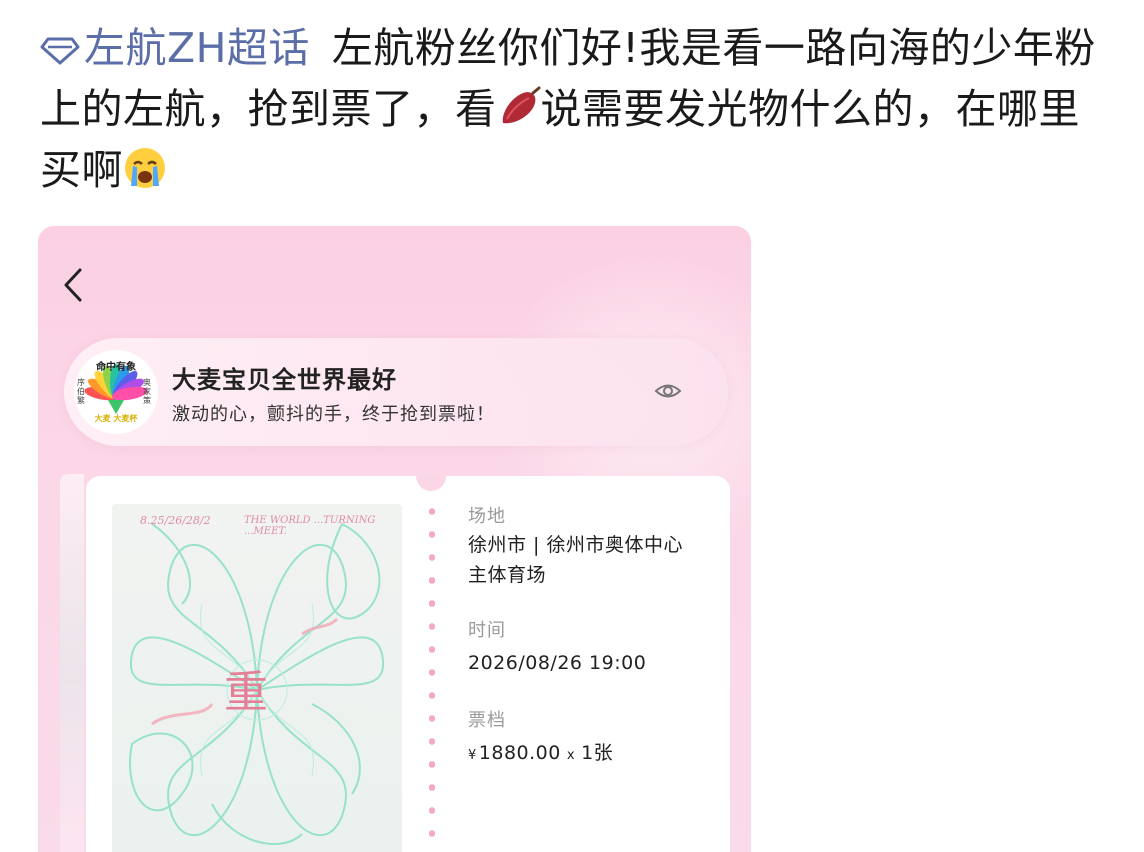  What do you see at coordinates (73, 285) in the screenshot?
I see `back-chevron-icon` at bounding box center [73, 285].